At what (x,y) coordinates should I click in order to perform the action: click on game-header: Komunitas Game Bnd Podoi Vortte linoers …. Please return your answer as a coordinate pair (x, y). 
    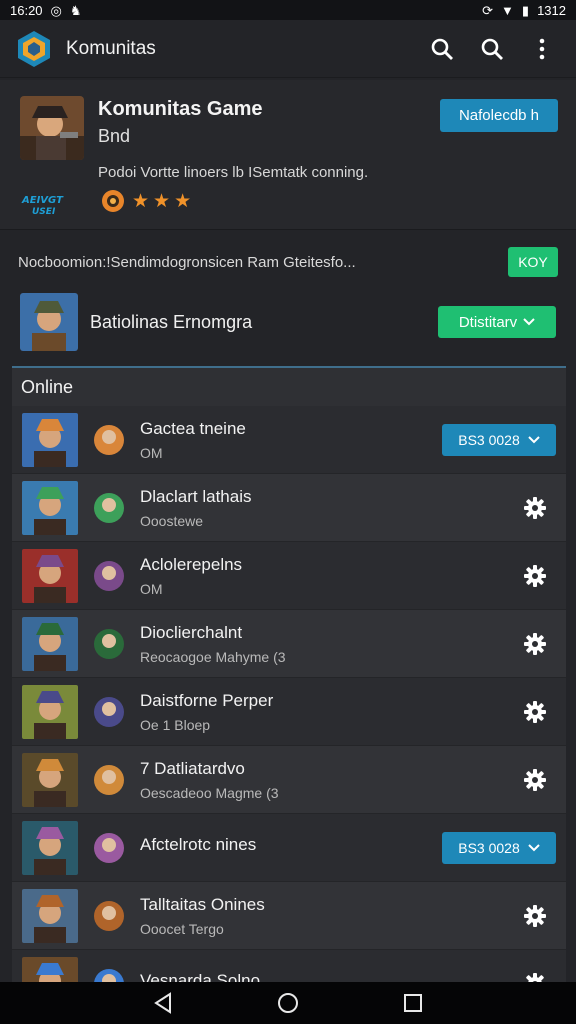
    Looking at the image, I should click on (288, 155).